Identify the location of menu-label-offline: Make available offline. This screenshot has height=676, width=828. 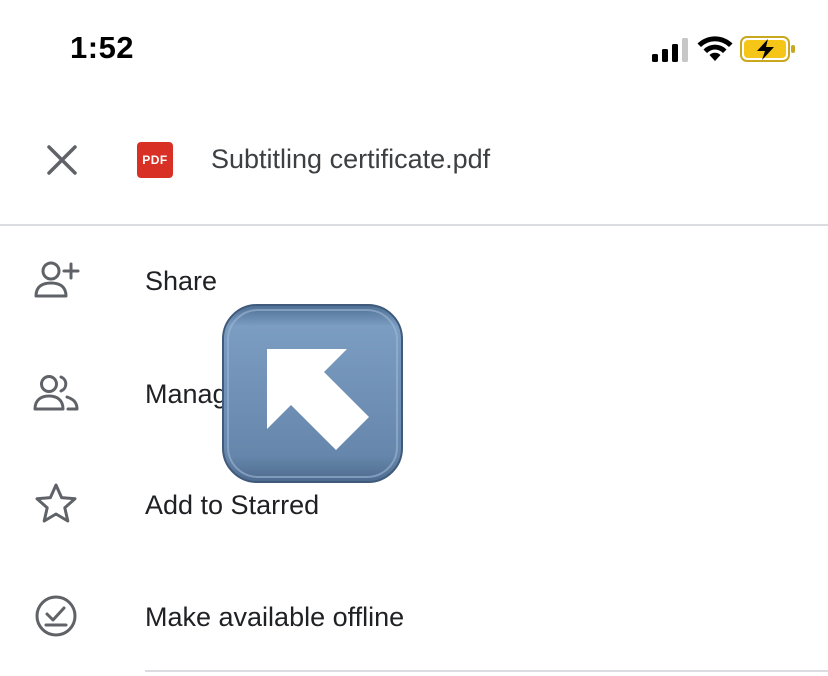
(275, 617).